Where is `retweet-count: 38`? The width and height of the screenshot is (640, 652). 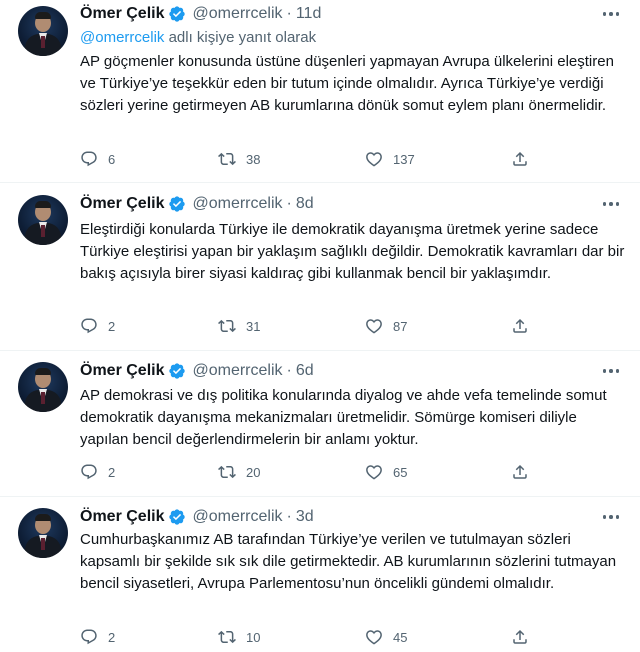
retweet-count: 38 is located at coordinates (253, 159).